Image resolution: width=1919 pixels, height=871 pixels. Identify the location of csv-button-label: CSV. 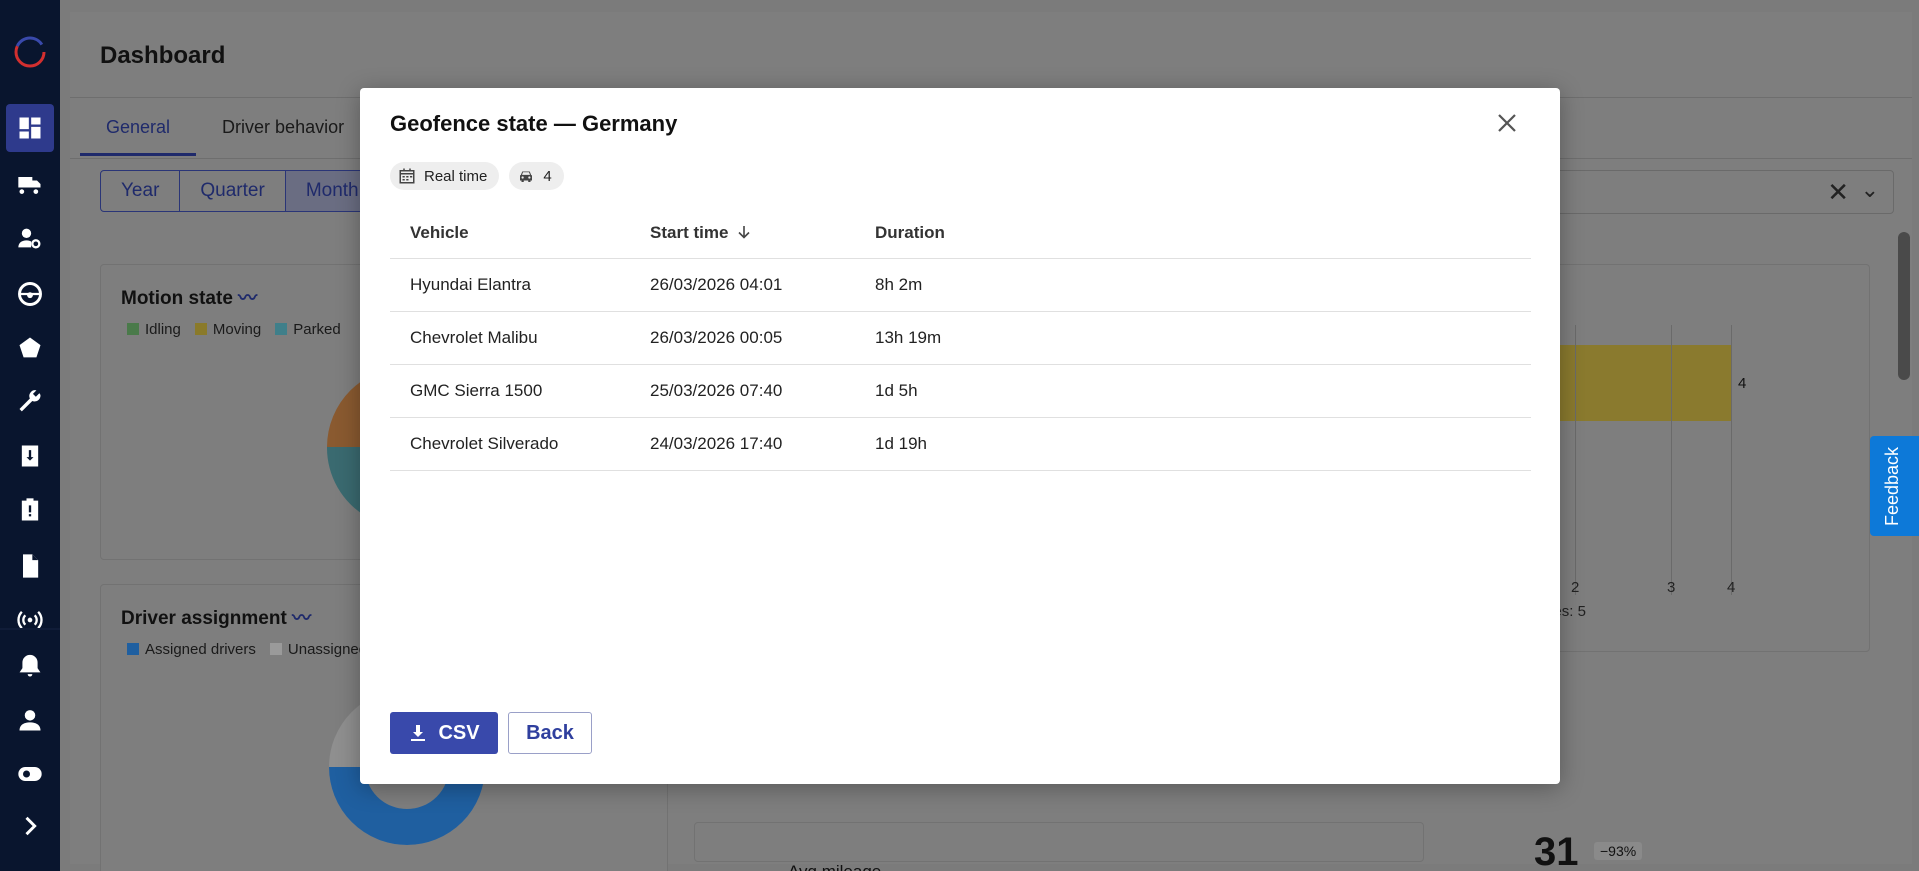
(459, 732).